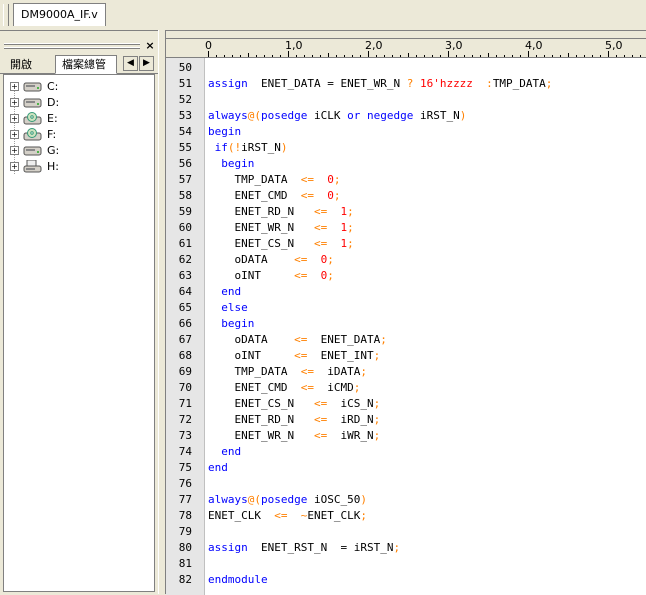  Describe the element at coordinates (406, 48) in the screenshot. I see `column-ruler: 0 1,0 2,0 3,0 4,0 5,0` at that location.